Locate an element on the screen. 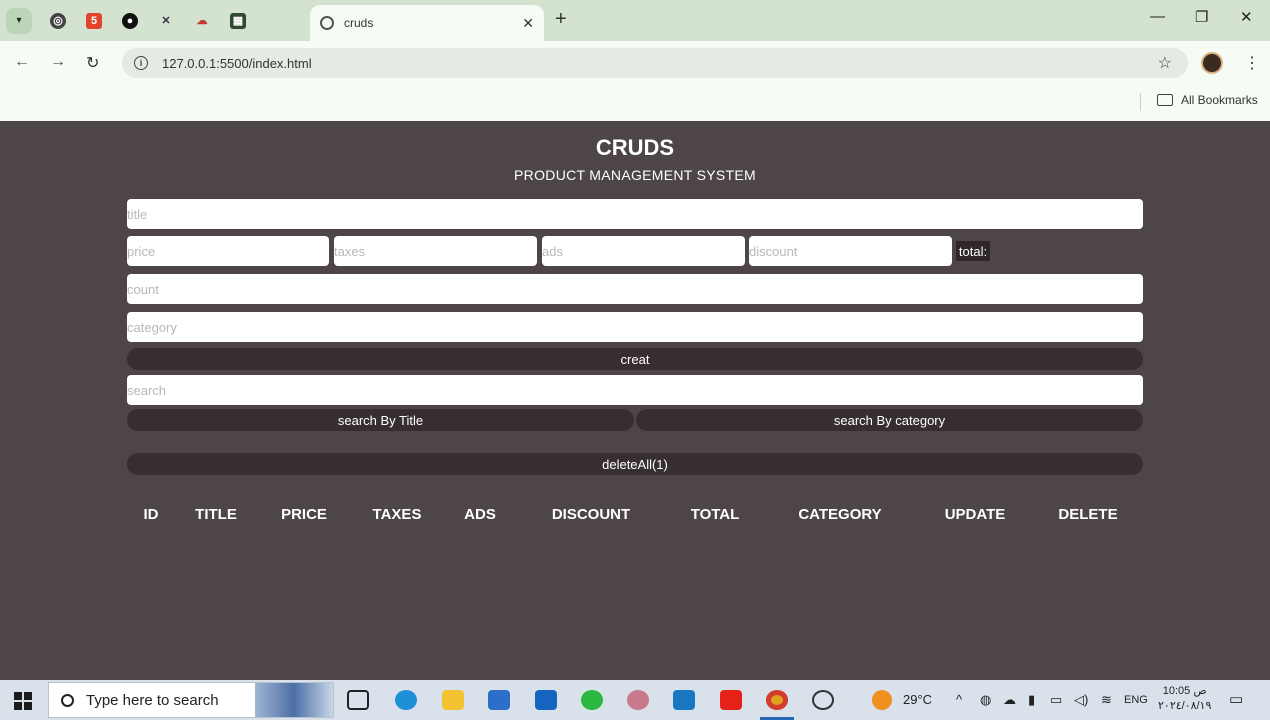  search-input is located at coordinates (635, 390).